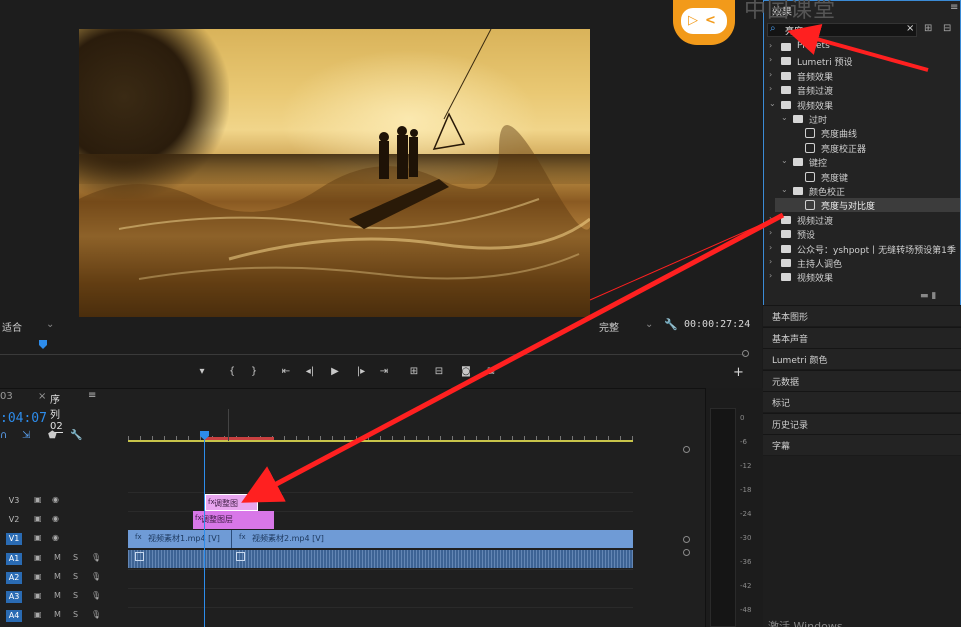  I want to click on track-target-toggle: V1, so click(14, 539).